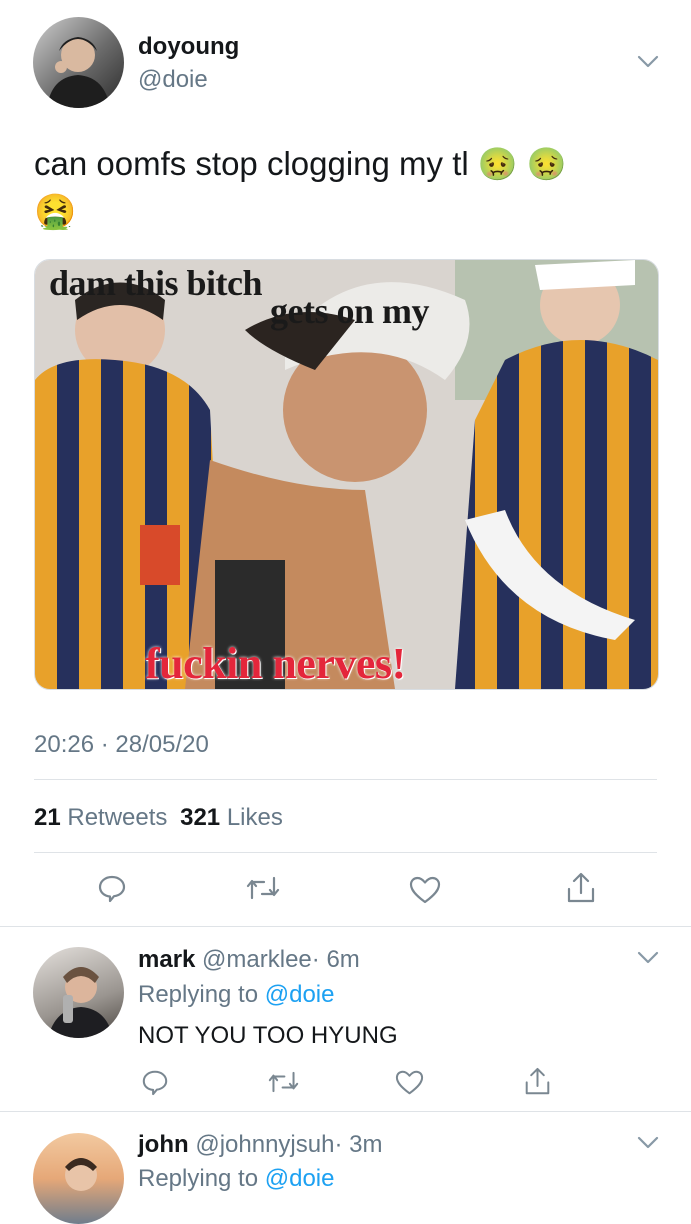  I want to click on vomiting-emoji: 🤮, so click(55, 212).